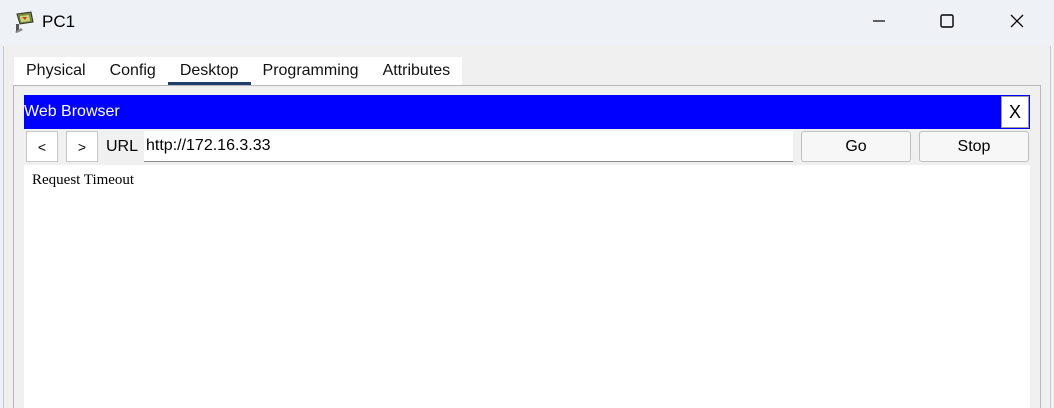 This screenshot has height=408, width=1054. Describe the element at coordinates (42, 146) in the screenshot. I see `back-button: <` at that location.